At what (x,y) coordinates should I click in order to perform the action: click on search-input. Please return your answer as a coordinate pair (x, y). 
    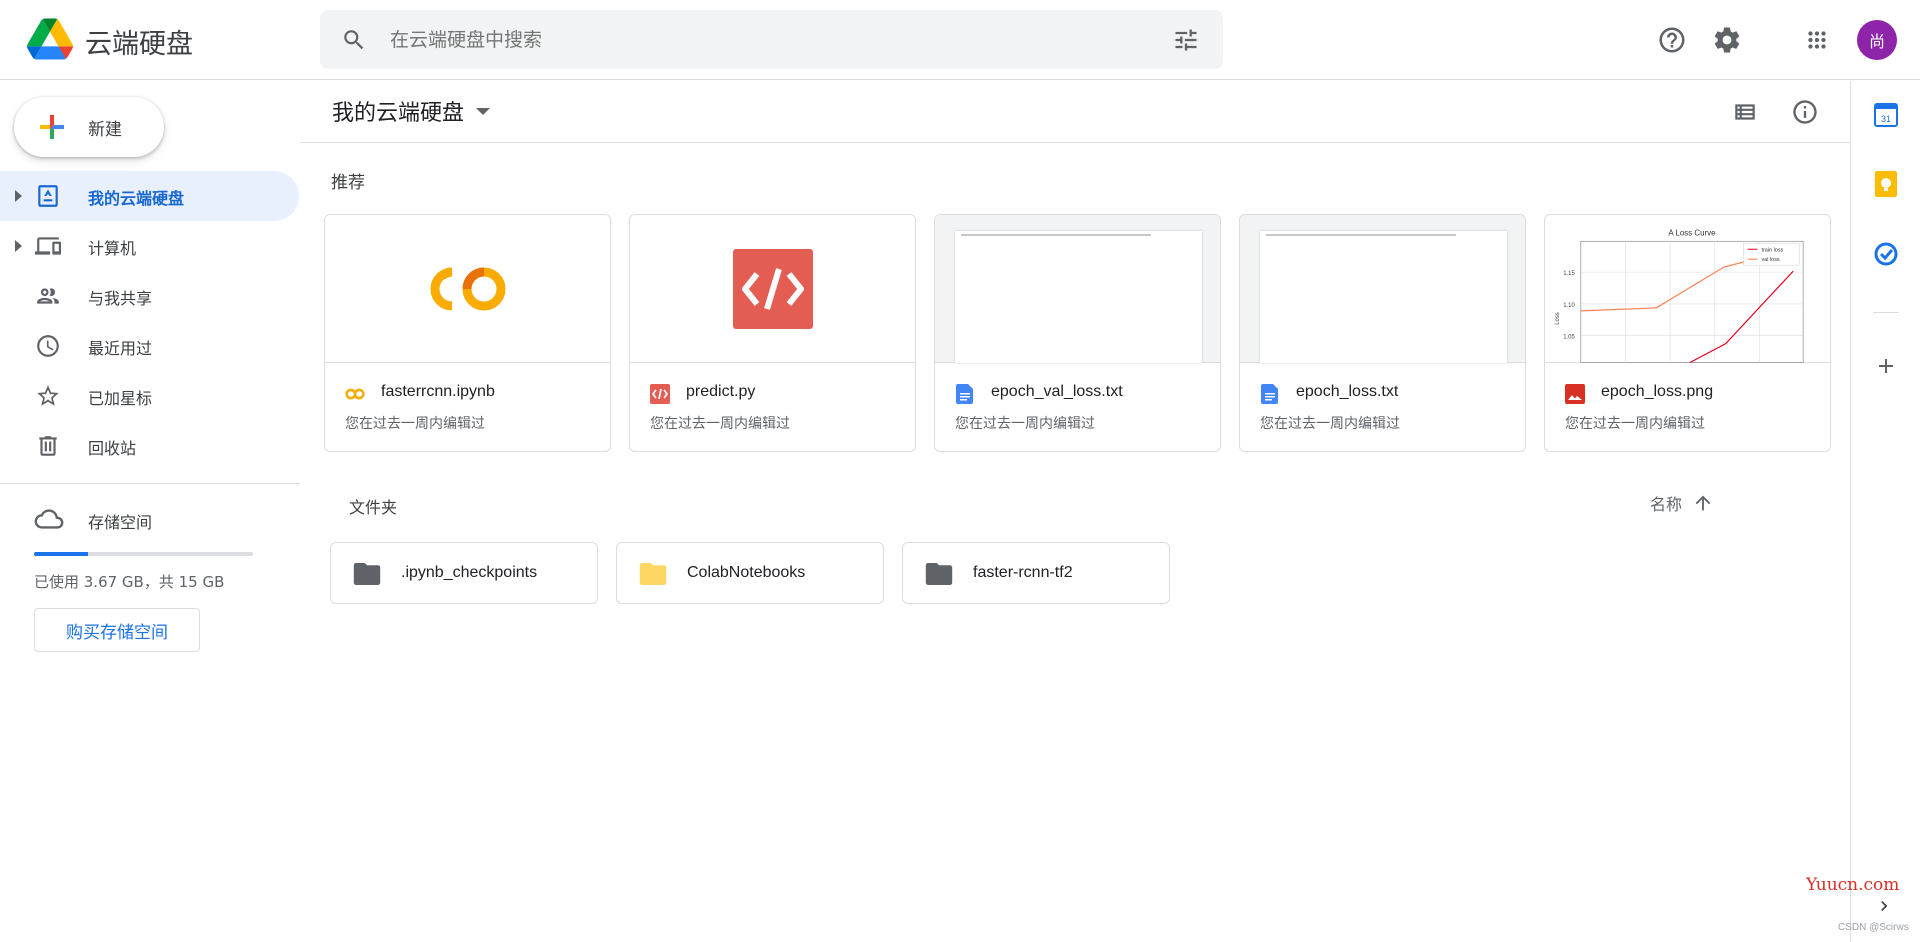
    Looking at the image, I should click on (770, 40).